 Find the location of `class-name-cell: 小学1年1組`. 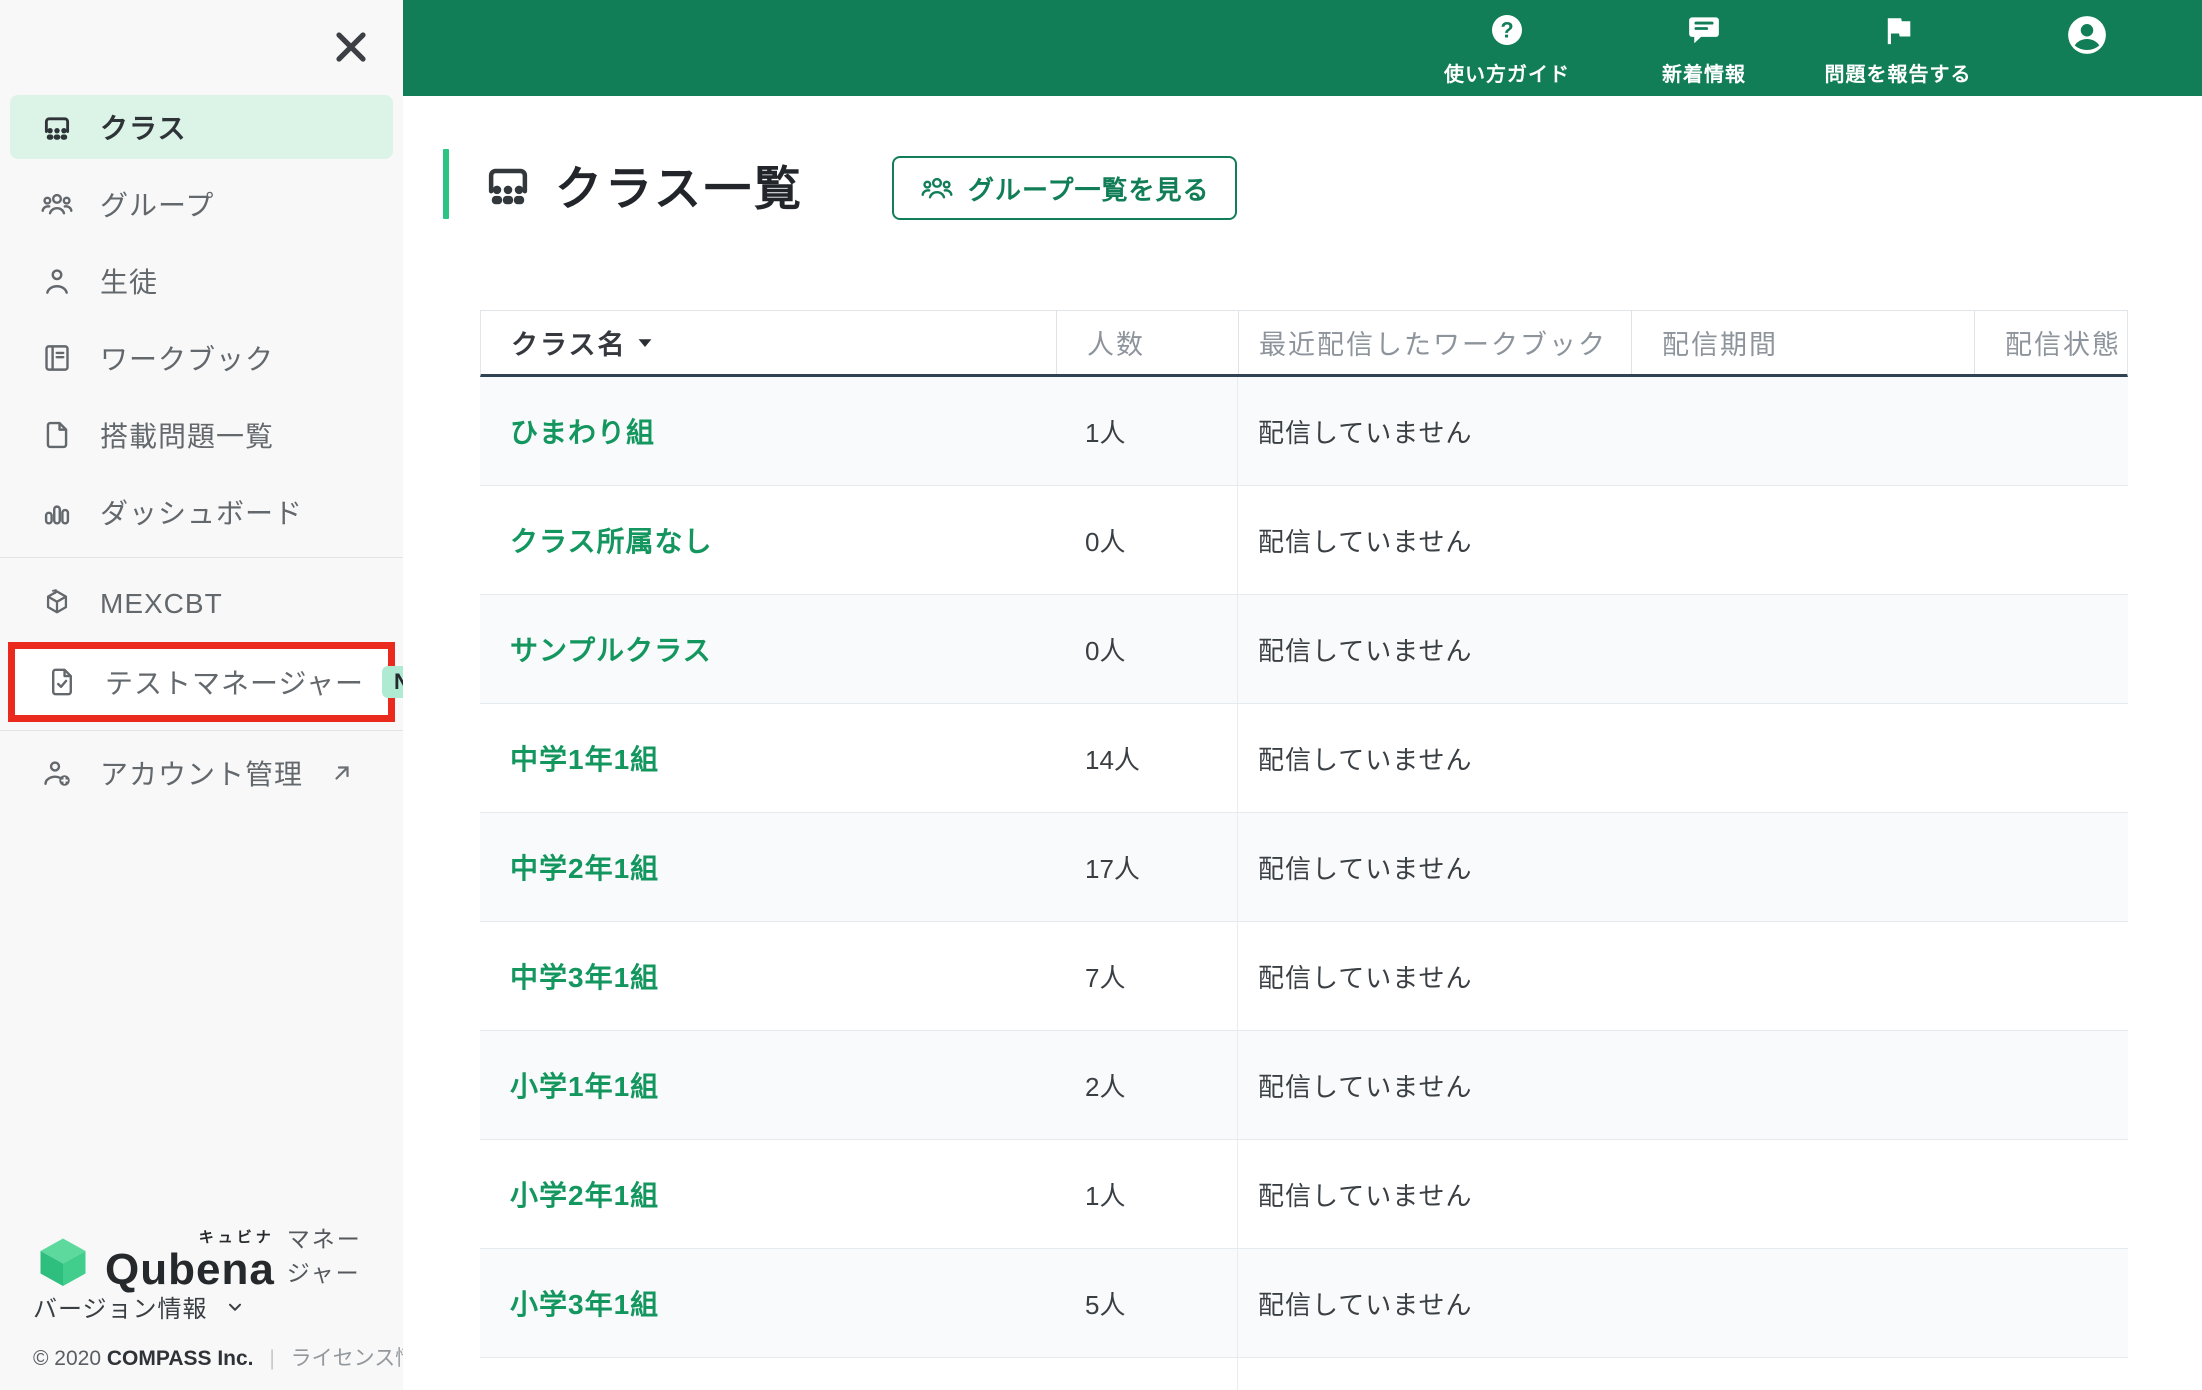

class-name-cell: 小学1年1組 is located at coordinates (767, 1085).